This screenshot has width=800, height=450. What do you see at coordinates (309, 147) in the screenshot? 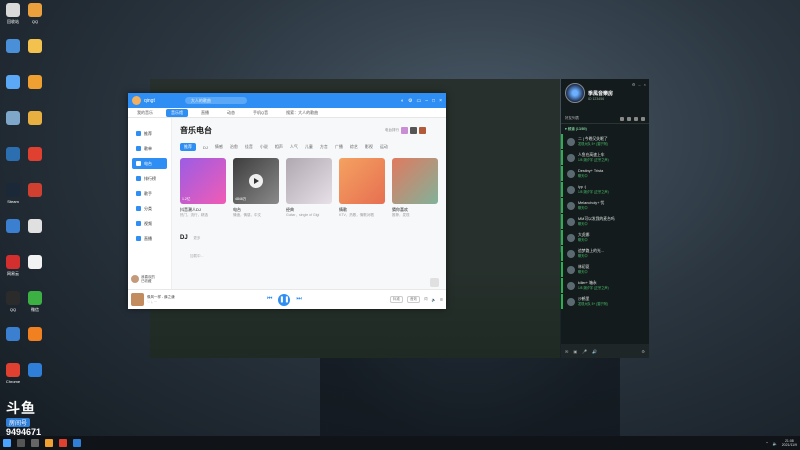
I see `category-tab: 儿童` at bounding box center [309, 147].